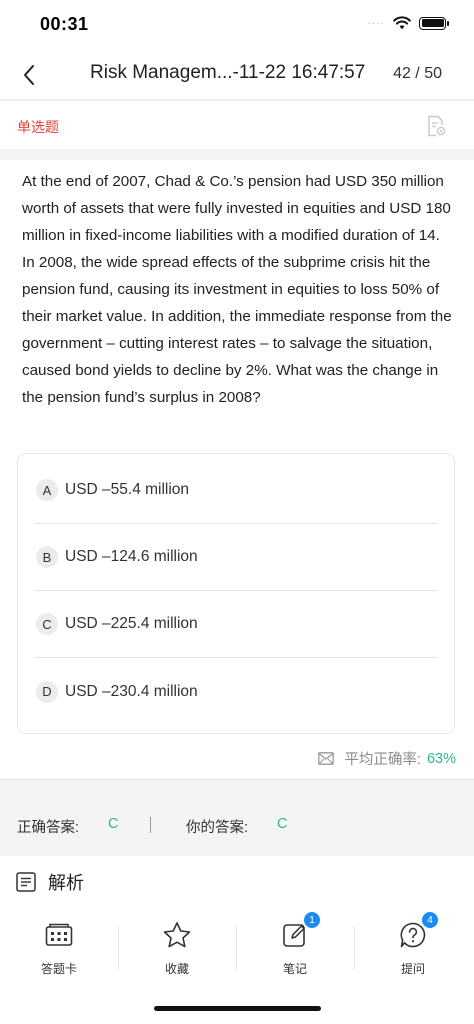 This screenshot has height=1024, width=474. Describe the element at coordinates (237, 1008) in the screenshot. I see `home-indicator` at that location.